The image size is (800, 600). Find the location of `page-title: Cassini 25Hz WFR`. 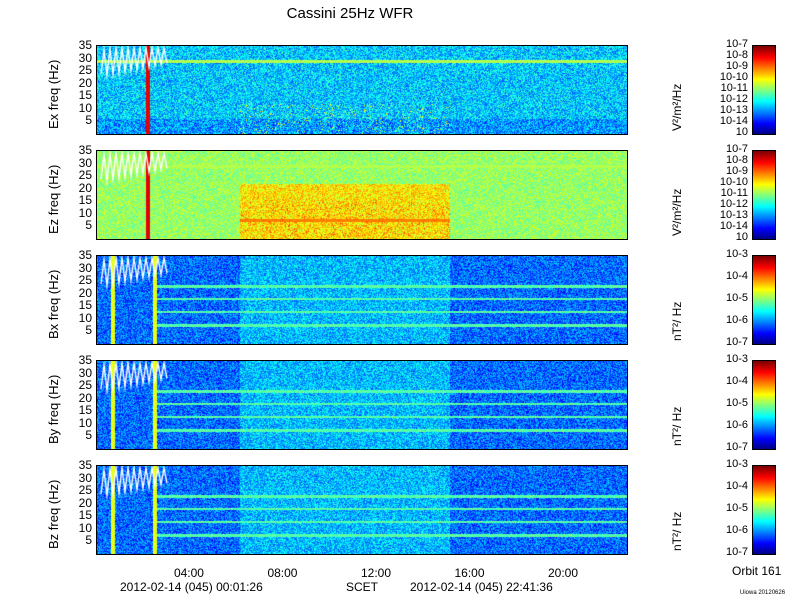

page-title: Cassini 25Hz WFR is located at coordinates (350, 13).